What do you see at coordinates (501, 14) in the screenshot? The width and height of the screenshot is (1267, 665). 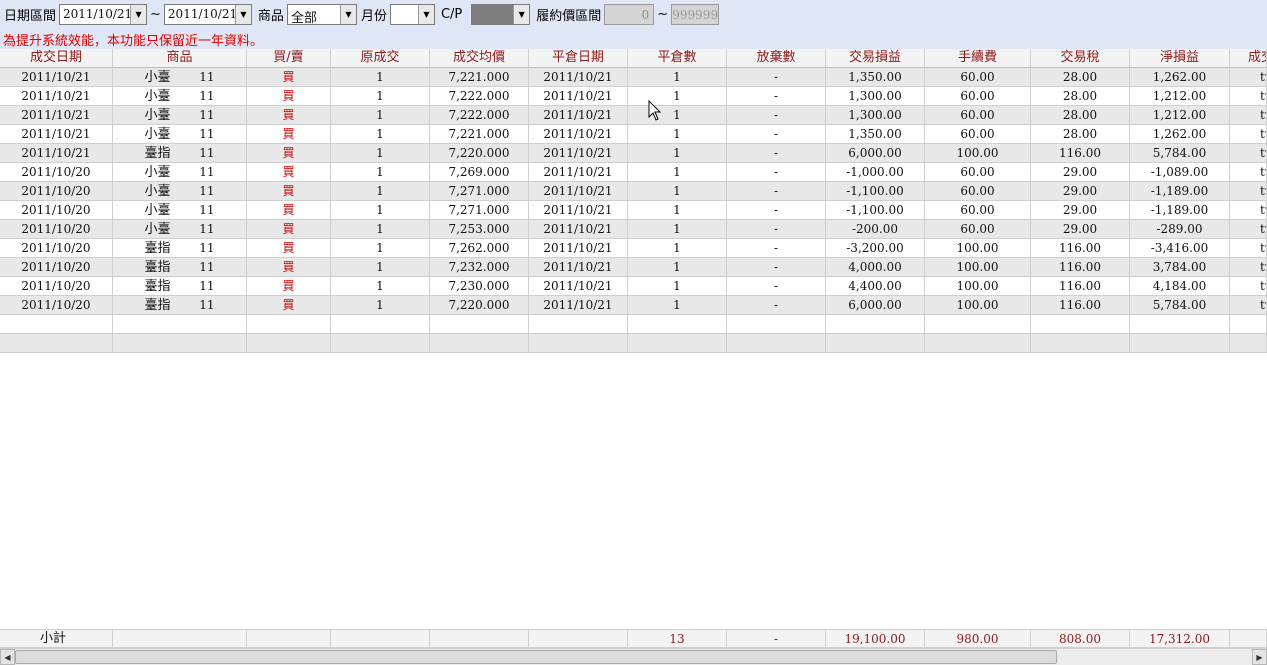 I see `cp-dropdown: ▼` at bounding box center [501, 14].